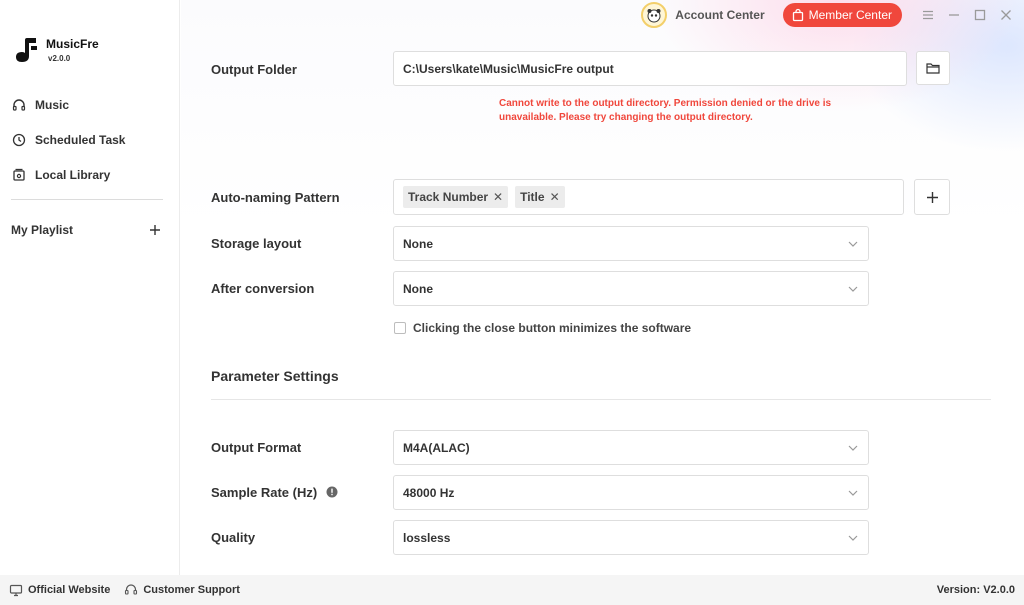  What do you see at coordinates (850, 15) in the screenshot?
I see `member-center-label: Member Center` at bounding box center [850, 15].